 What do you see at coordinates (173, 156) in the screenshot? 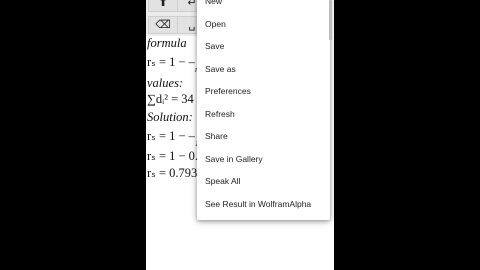
I see `doc-line-step-2: rₛ = 1 − 0.` at bounding box center [173, 156].